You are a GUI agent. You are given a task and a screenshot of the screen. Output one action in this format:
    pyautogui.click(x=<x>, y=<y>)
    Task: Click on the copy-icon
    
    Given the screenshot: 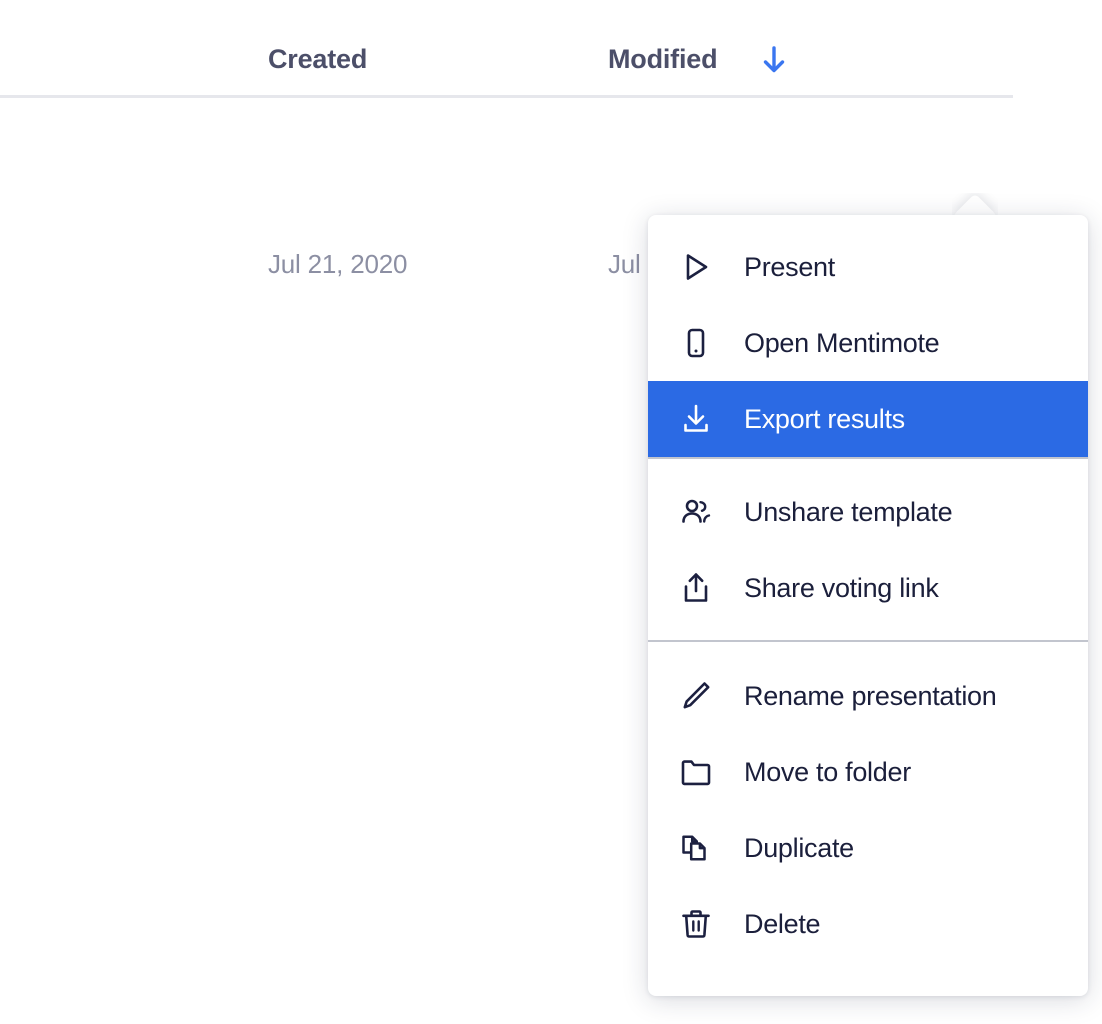 What is the action you would take?
    pyautogui.click(x=696, y=848)
    